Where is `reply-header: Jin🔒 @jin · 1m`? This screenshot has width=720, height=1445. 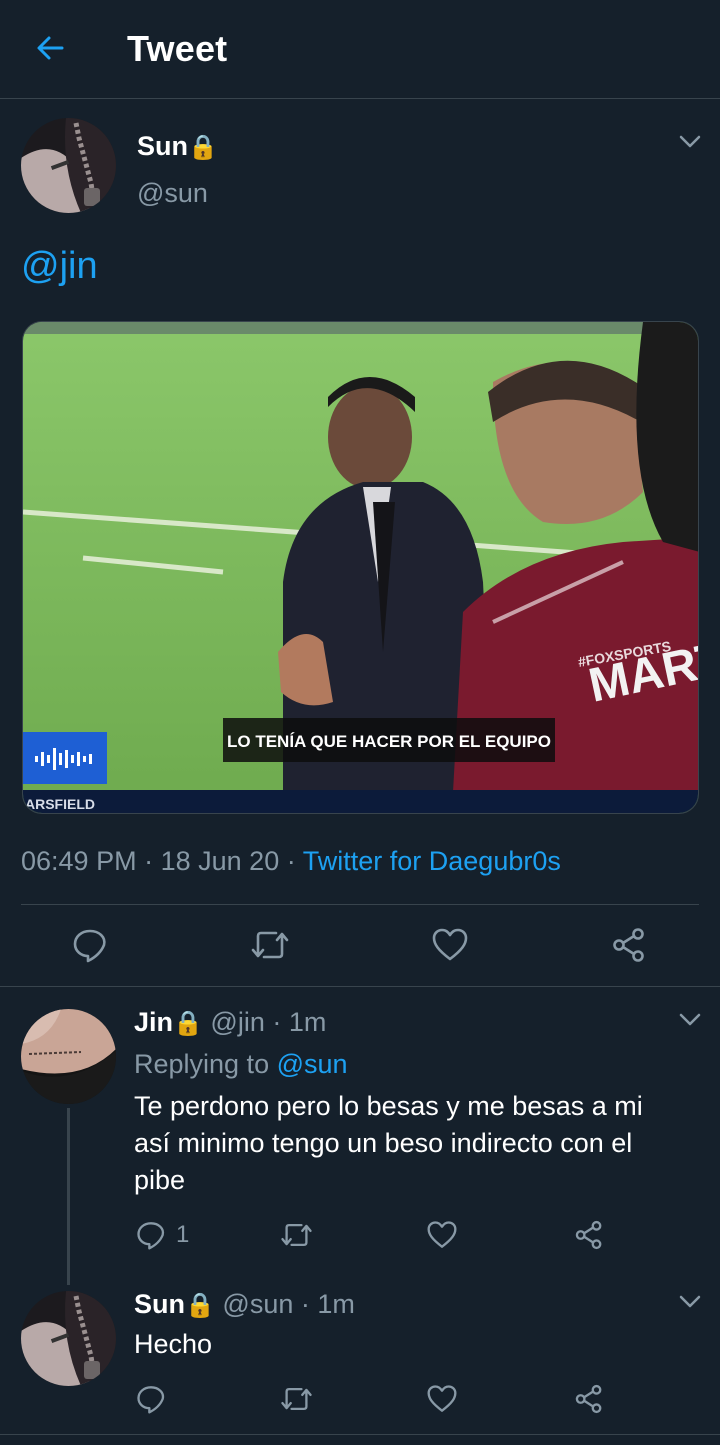
reply-header: Jin🔒 @jin · 1m is located at coordinates (230, 1022).